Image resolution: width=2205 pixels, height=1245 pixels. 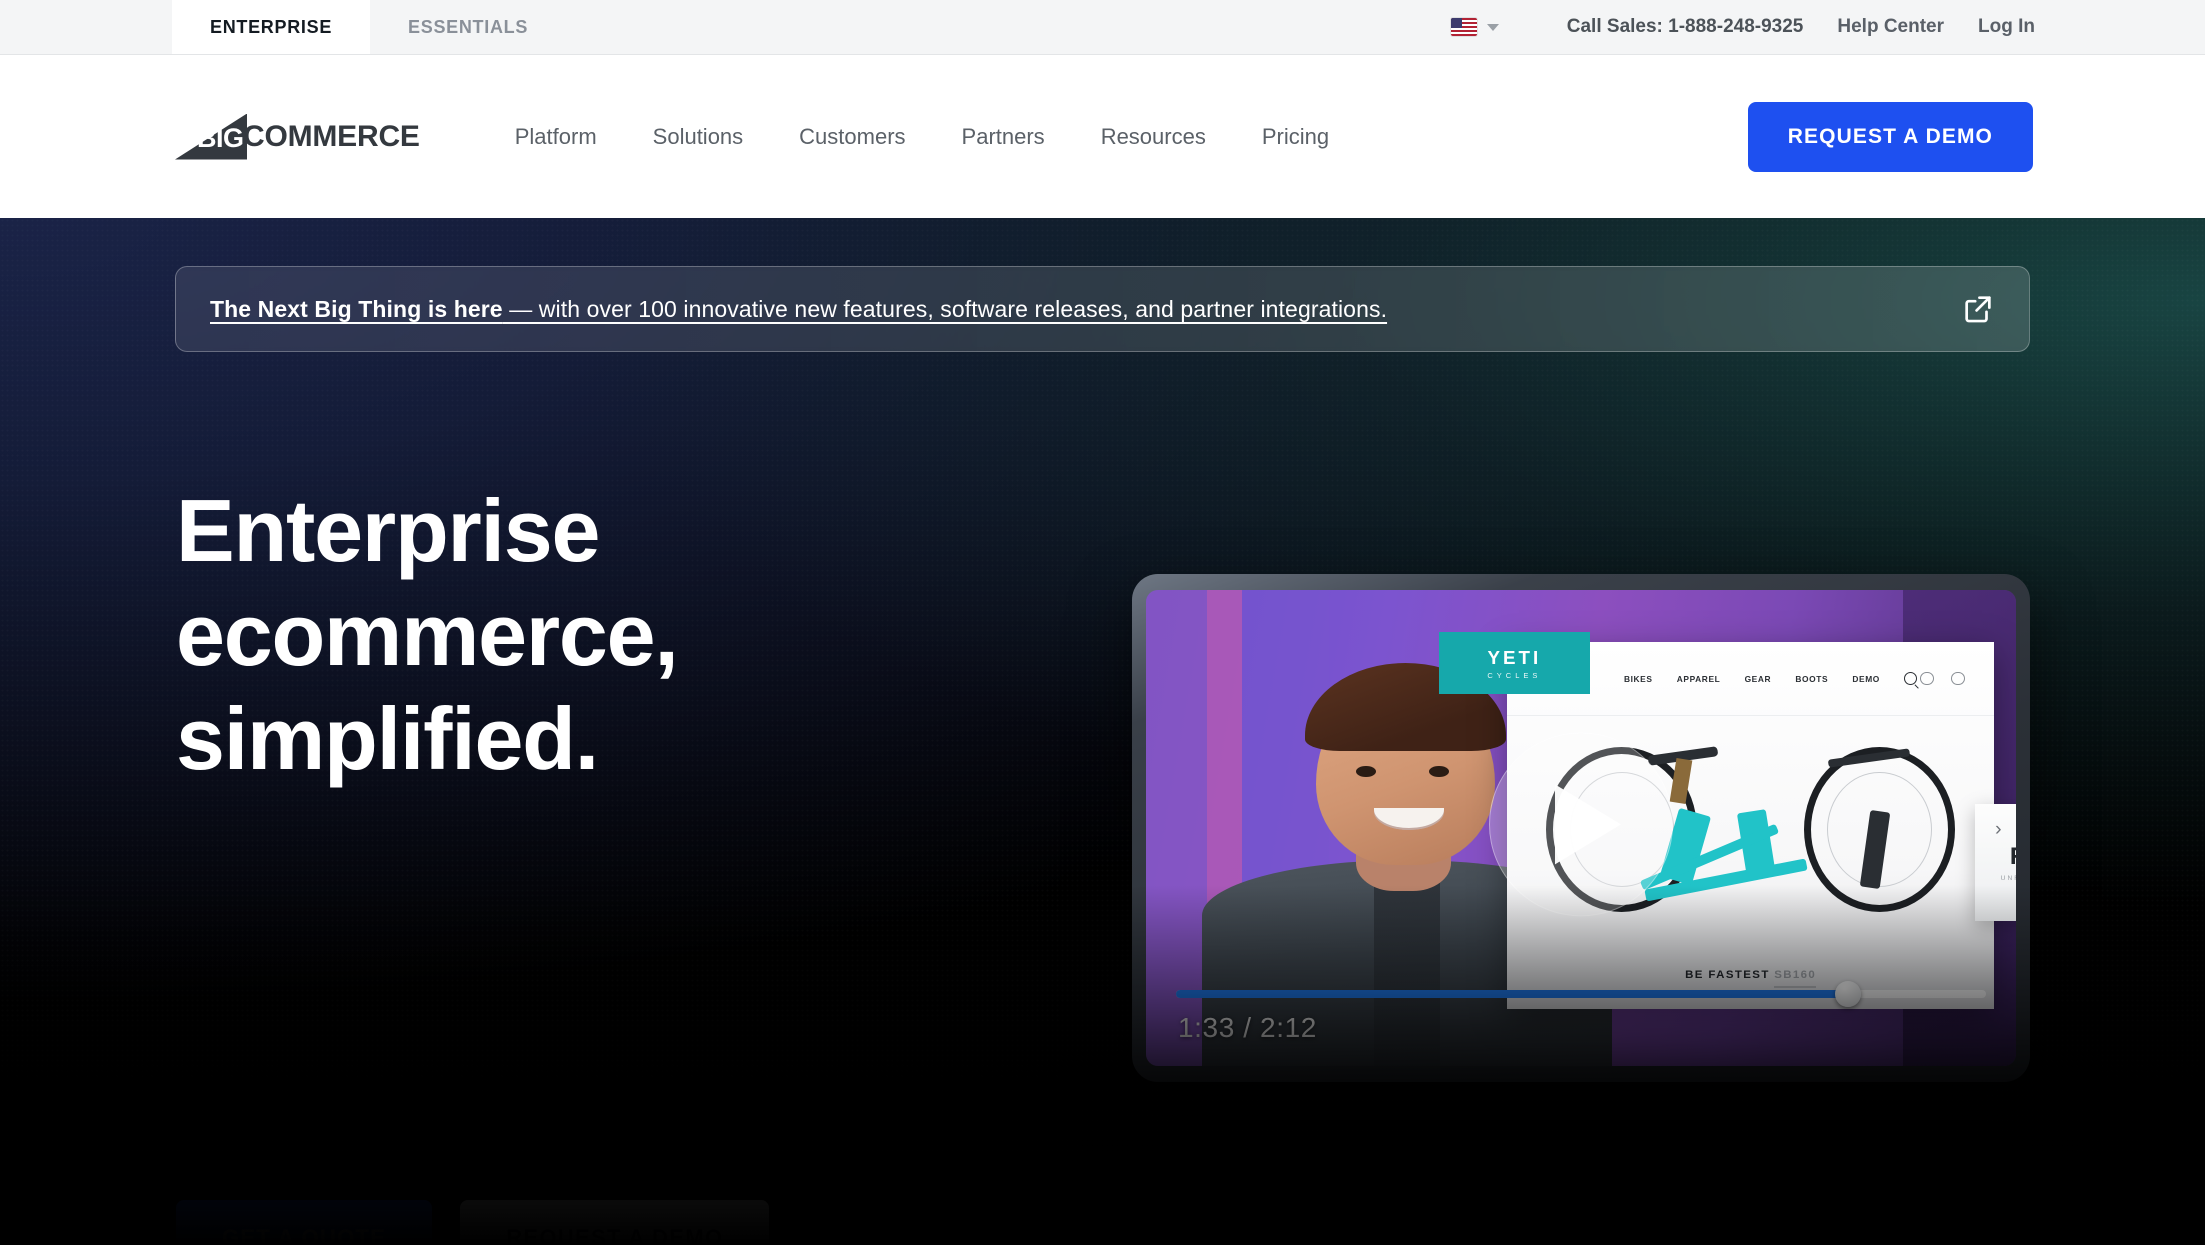 I want to click on chevron-right-icon: ›, so click(x=1998, y=829).